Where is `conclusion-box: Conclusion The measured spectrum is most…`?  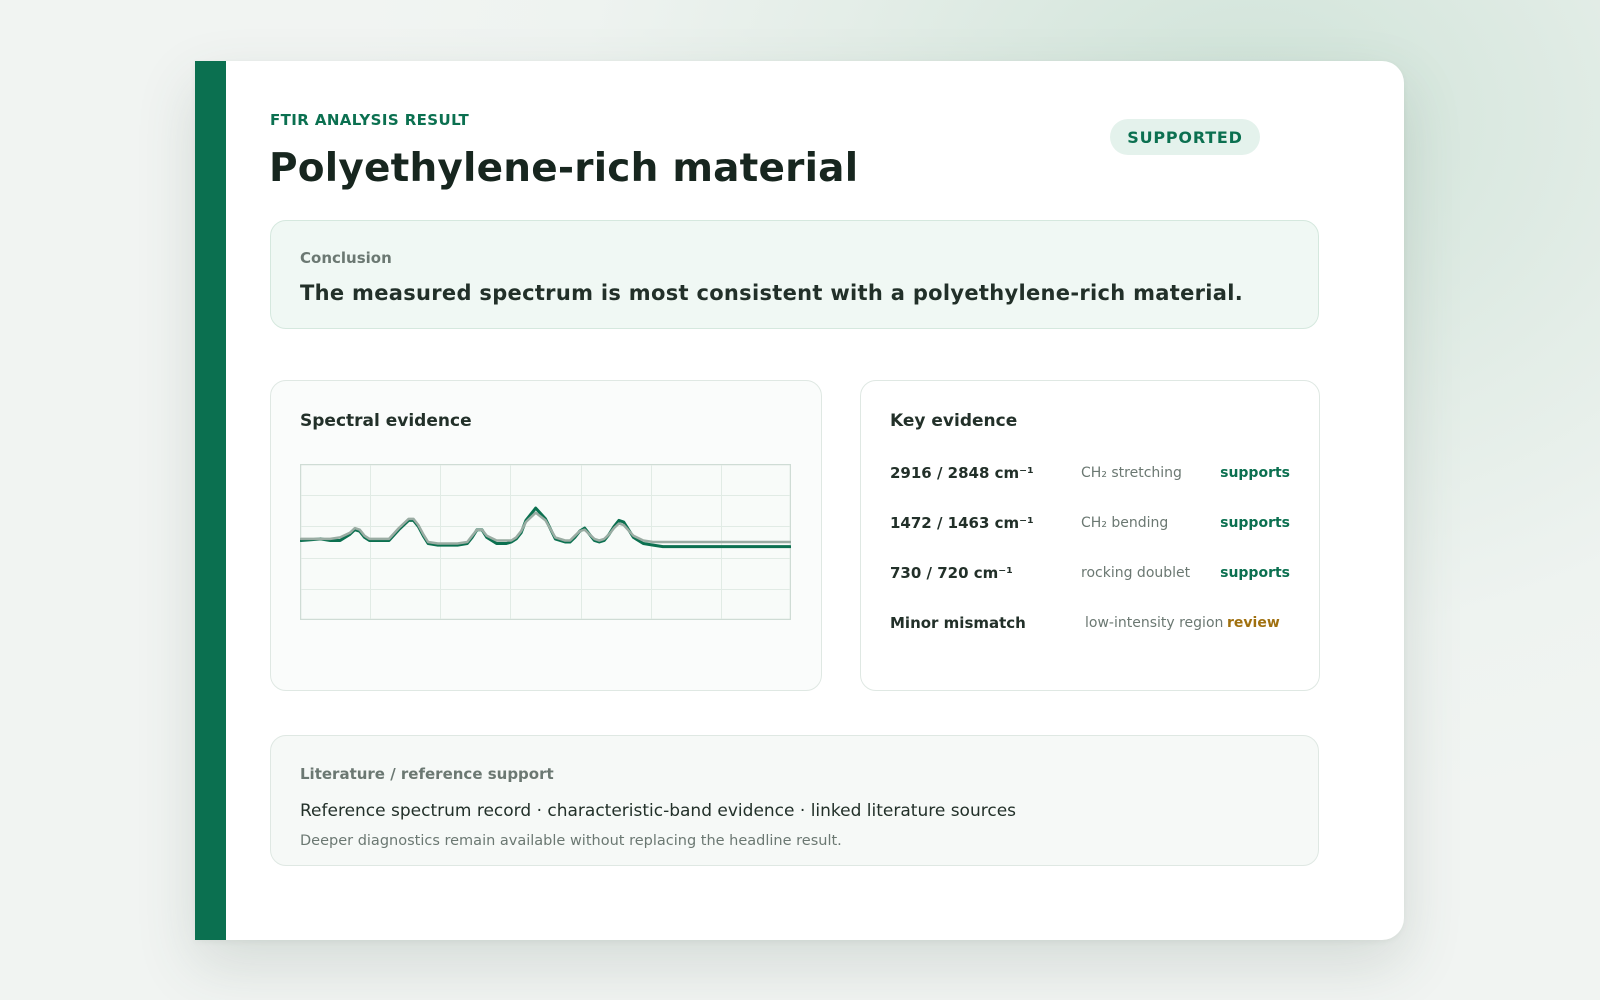
conclusion-box: Conclusion The measured spectrum is most… is located at coordinates (794, 274).